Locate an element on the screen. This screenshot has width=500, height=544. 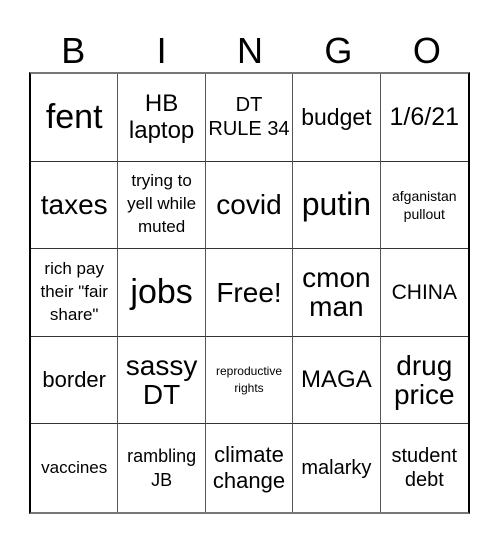
bingo-cell: taxes is located at coordinates (75, 205).